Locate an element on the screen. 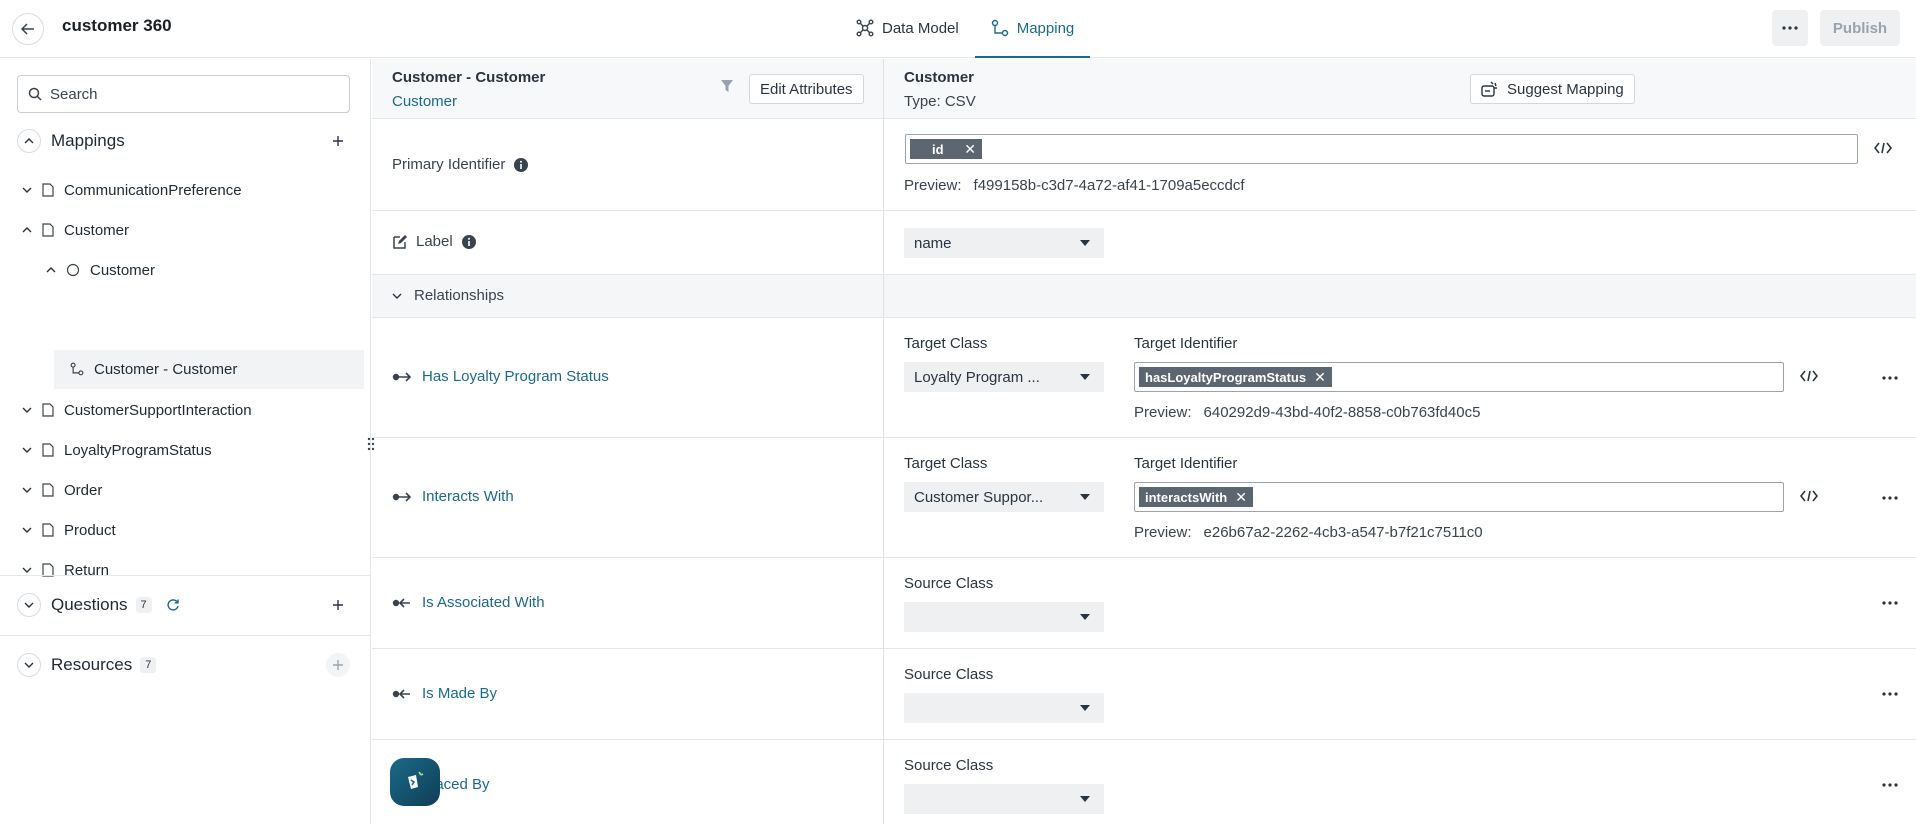 Image resolution: width=1916 pixels, height=824 pixels. add-question-button is located at coordinates (338, 605).